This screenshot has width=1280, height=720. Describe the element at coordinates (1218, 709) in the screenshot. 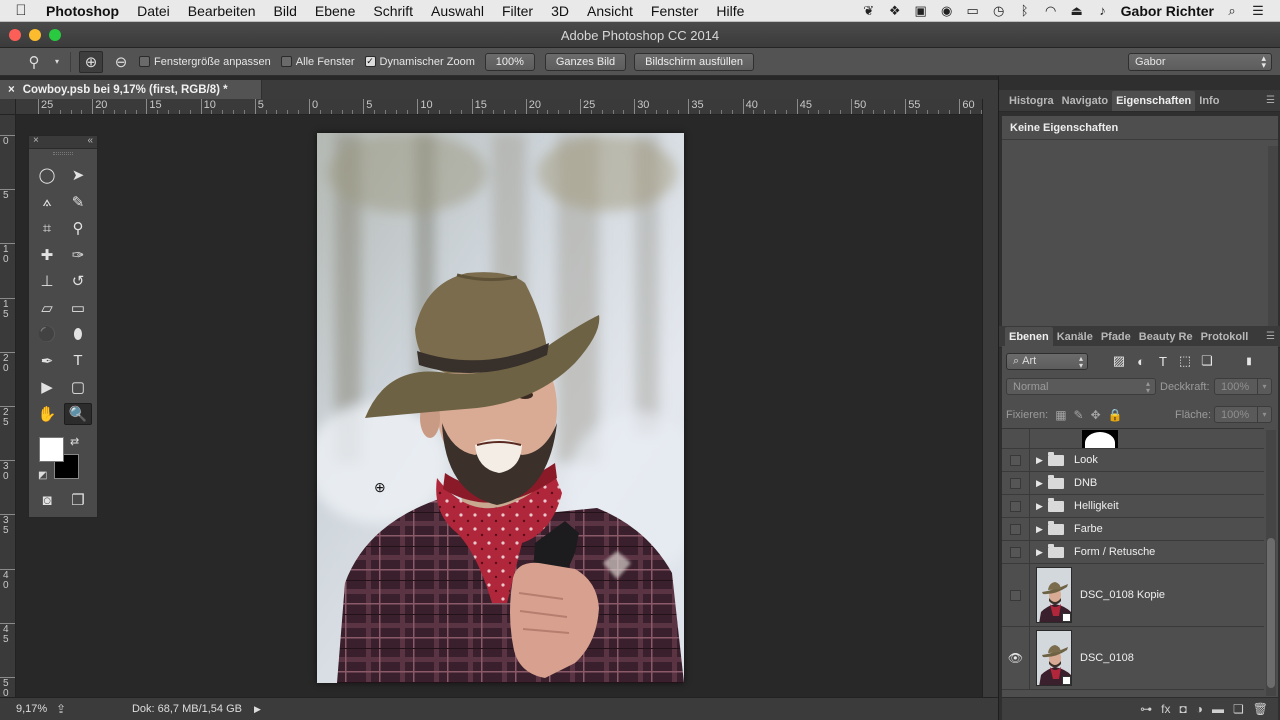

I see `new-group-icon: ▬` at that location.